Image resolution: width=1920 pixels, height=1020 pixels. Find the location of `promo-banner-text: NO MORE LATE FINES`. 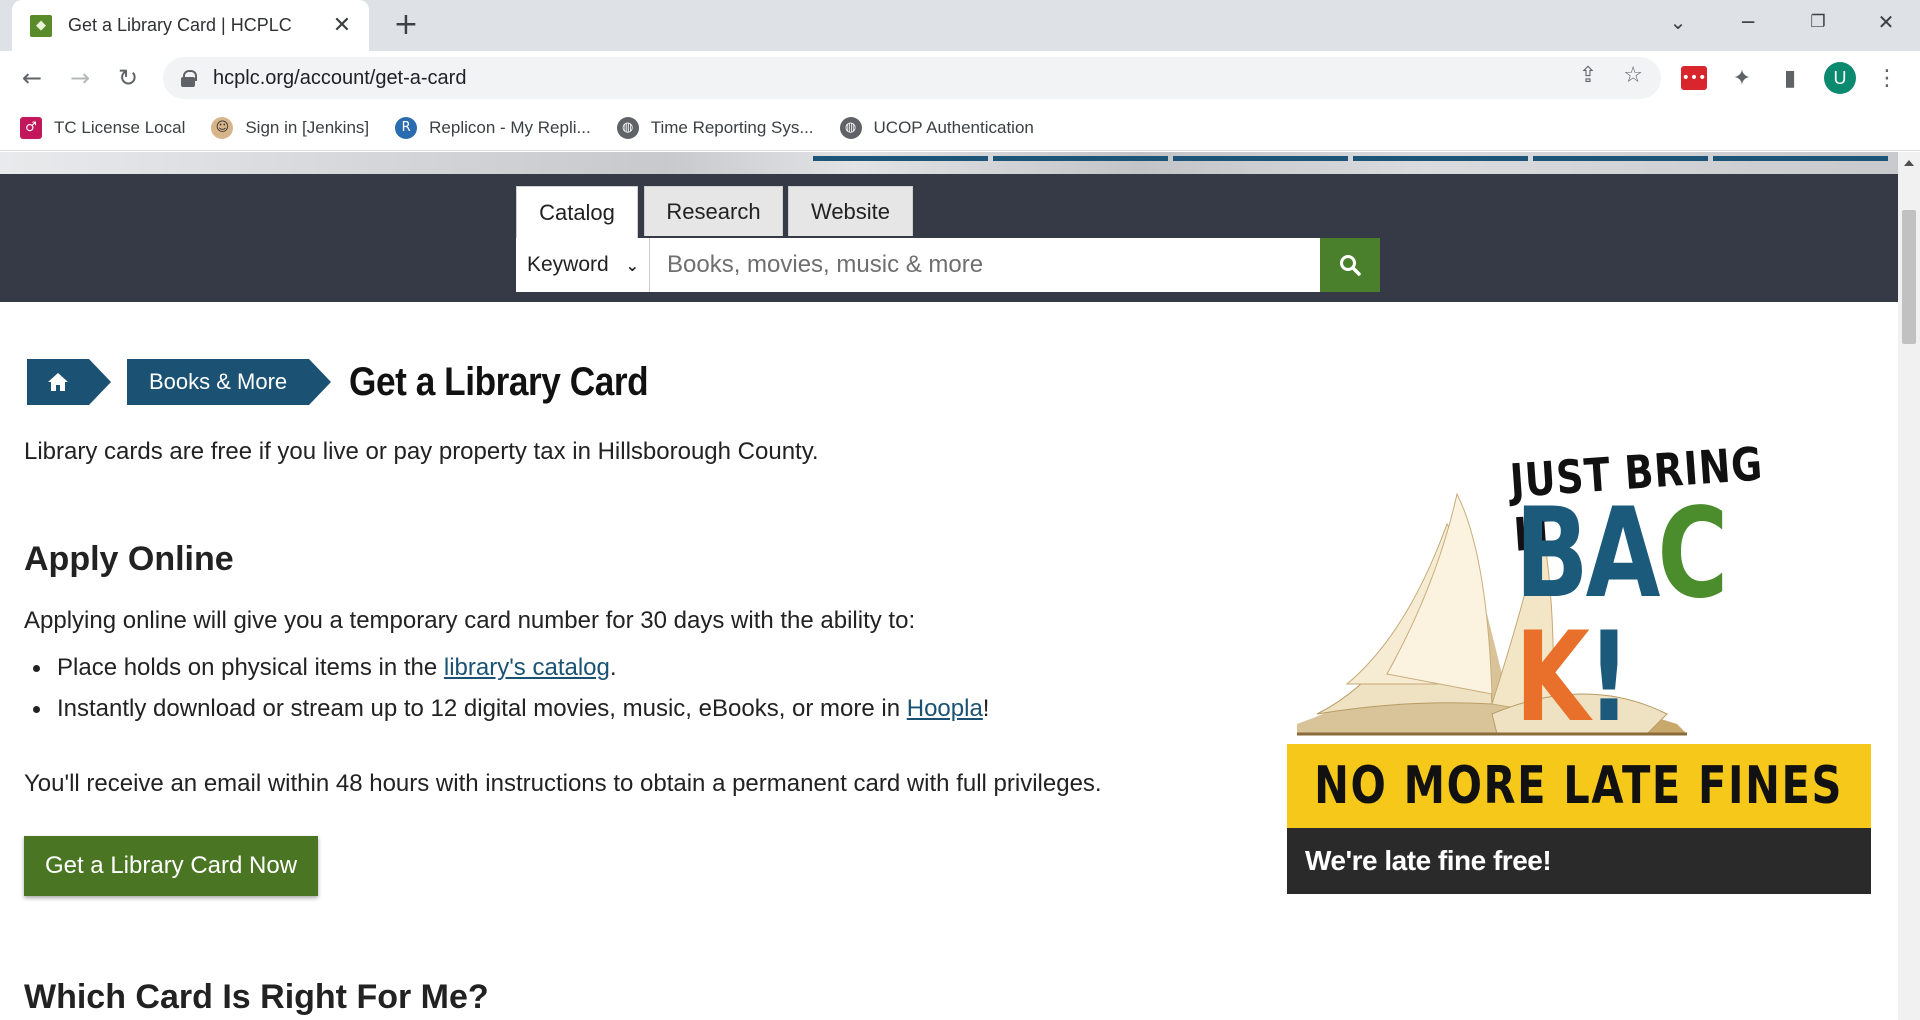

promo-banner-text: NO MORE LATE FINES is located at coordinates (1579, 786).